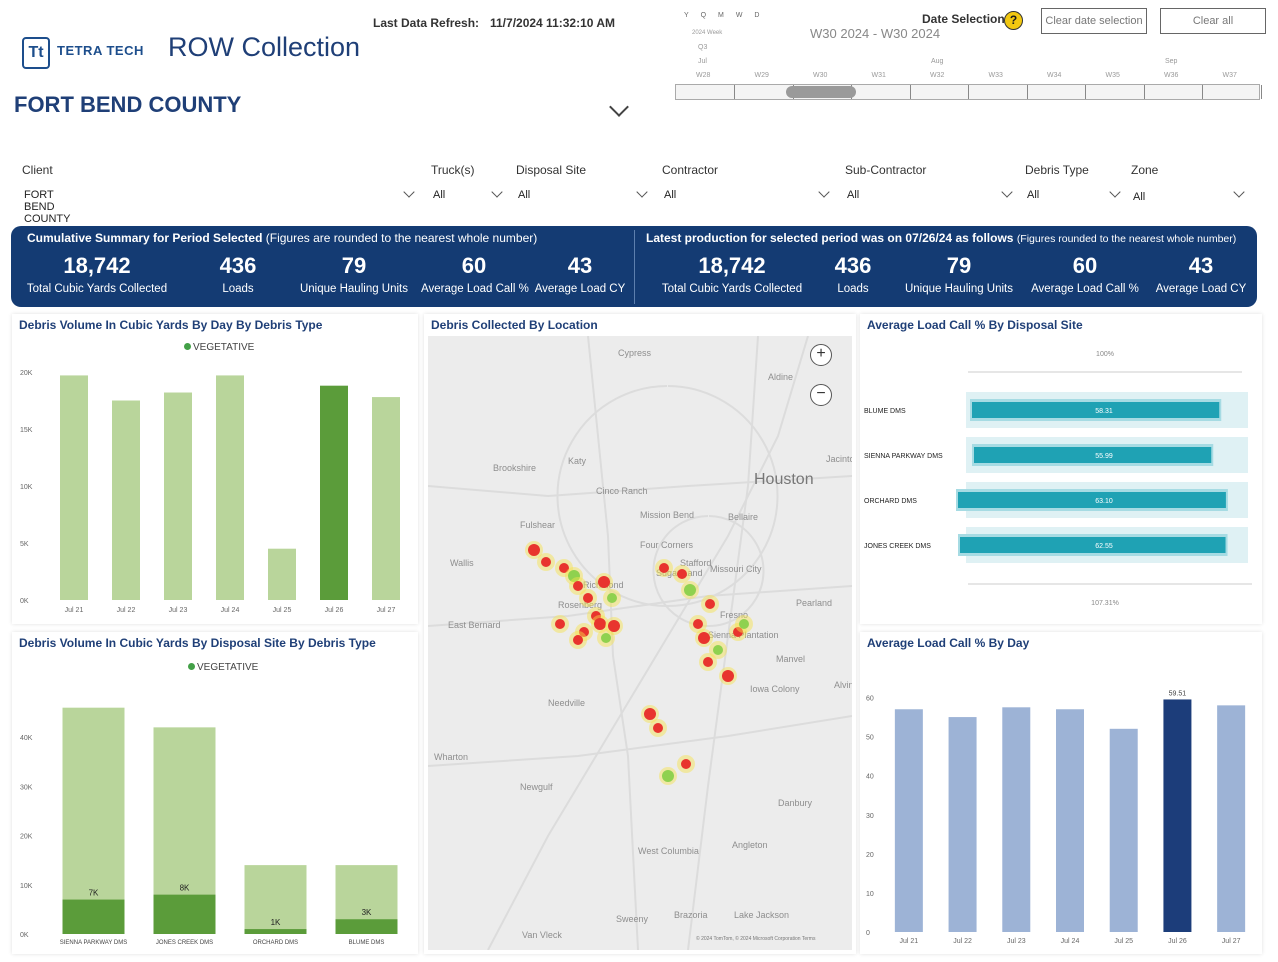 Image resolution: width=1278 pixels, height=962 pixels. I want to click on data-label: 1K, so click(276, 922).